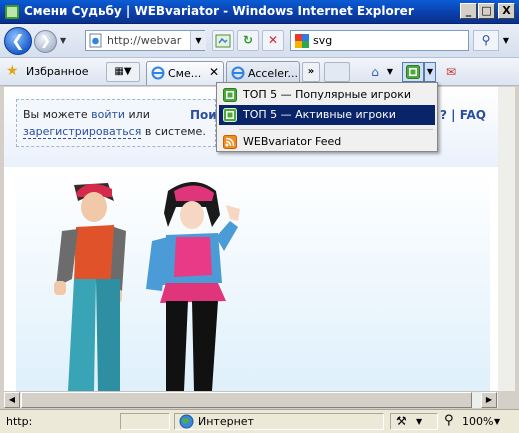 Image resolution: width=519 pixels, height=433 pixels. I want to click on login-line: Вы можете войти или, so click(86, 114).